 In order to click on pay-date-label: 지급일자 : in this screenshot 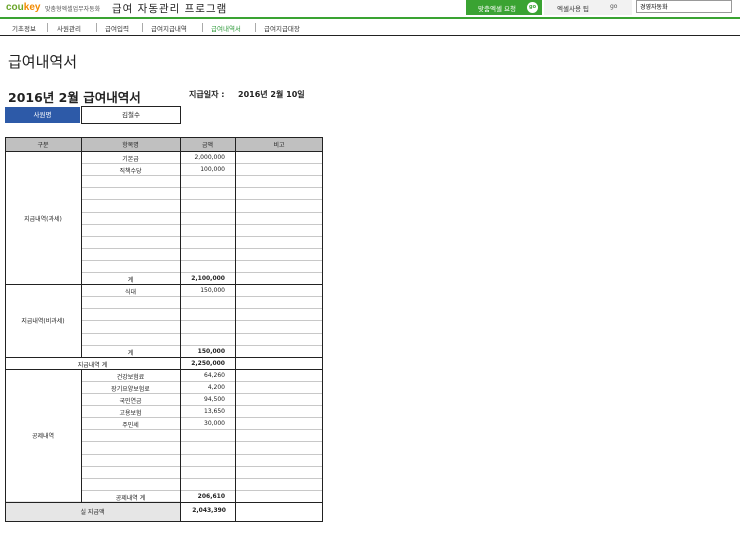, I will do `click(207, 94)`.